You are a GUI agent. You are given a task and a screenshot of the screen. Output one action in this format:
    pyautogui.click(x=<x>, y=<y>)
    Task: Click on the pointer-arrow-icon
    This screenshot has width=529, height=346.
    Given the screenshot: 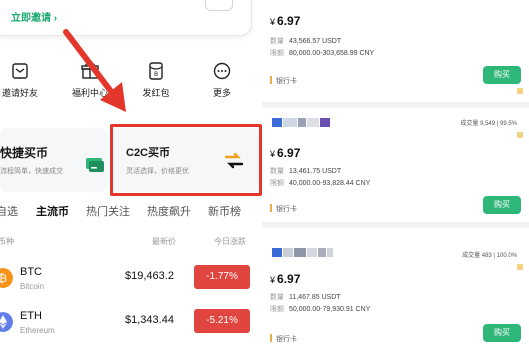 What is the action you would take?
    pyautogui.click(x=94, y=70)
    